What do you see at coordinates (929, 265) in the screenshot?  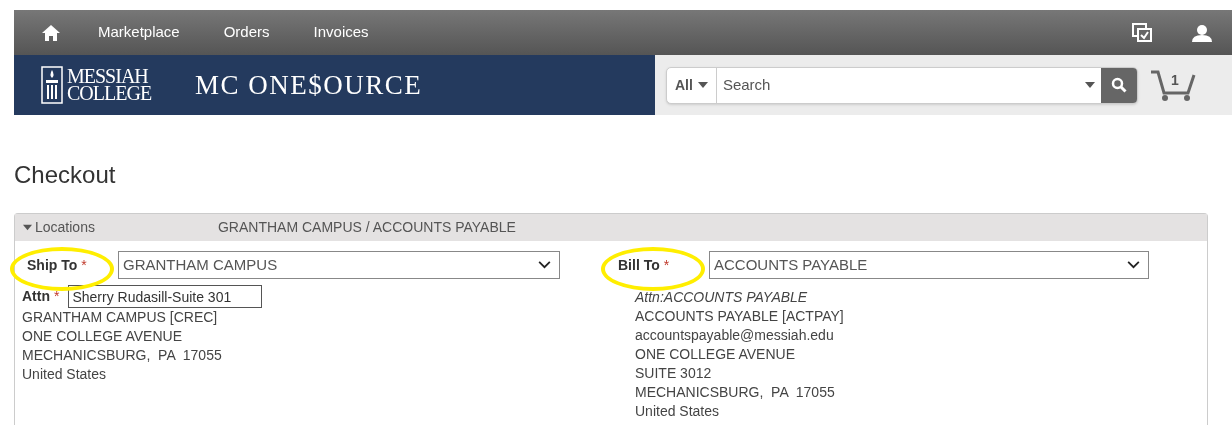 I see `select-field: ACCOUNTS PAYABLE` at bounding box center [929, 265].